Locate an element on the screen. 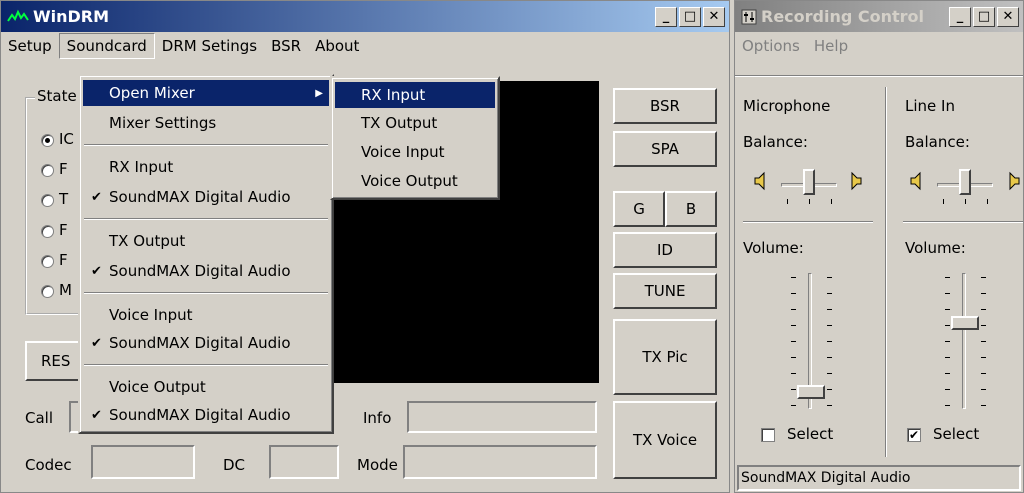 The width and height of the screenshot is (1024, 493). submenu-item-voice-output: Voice Output is located at coordinates (415, 181).